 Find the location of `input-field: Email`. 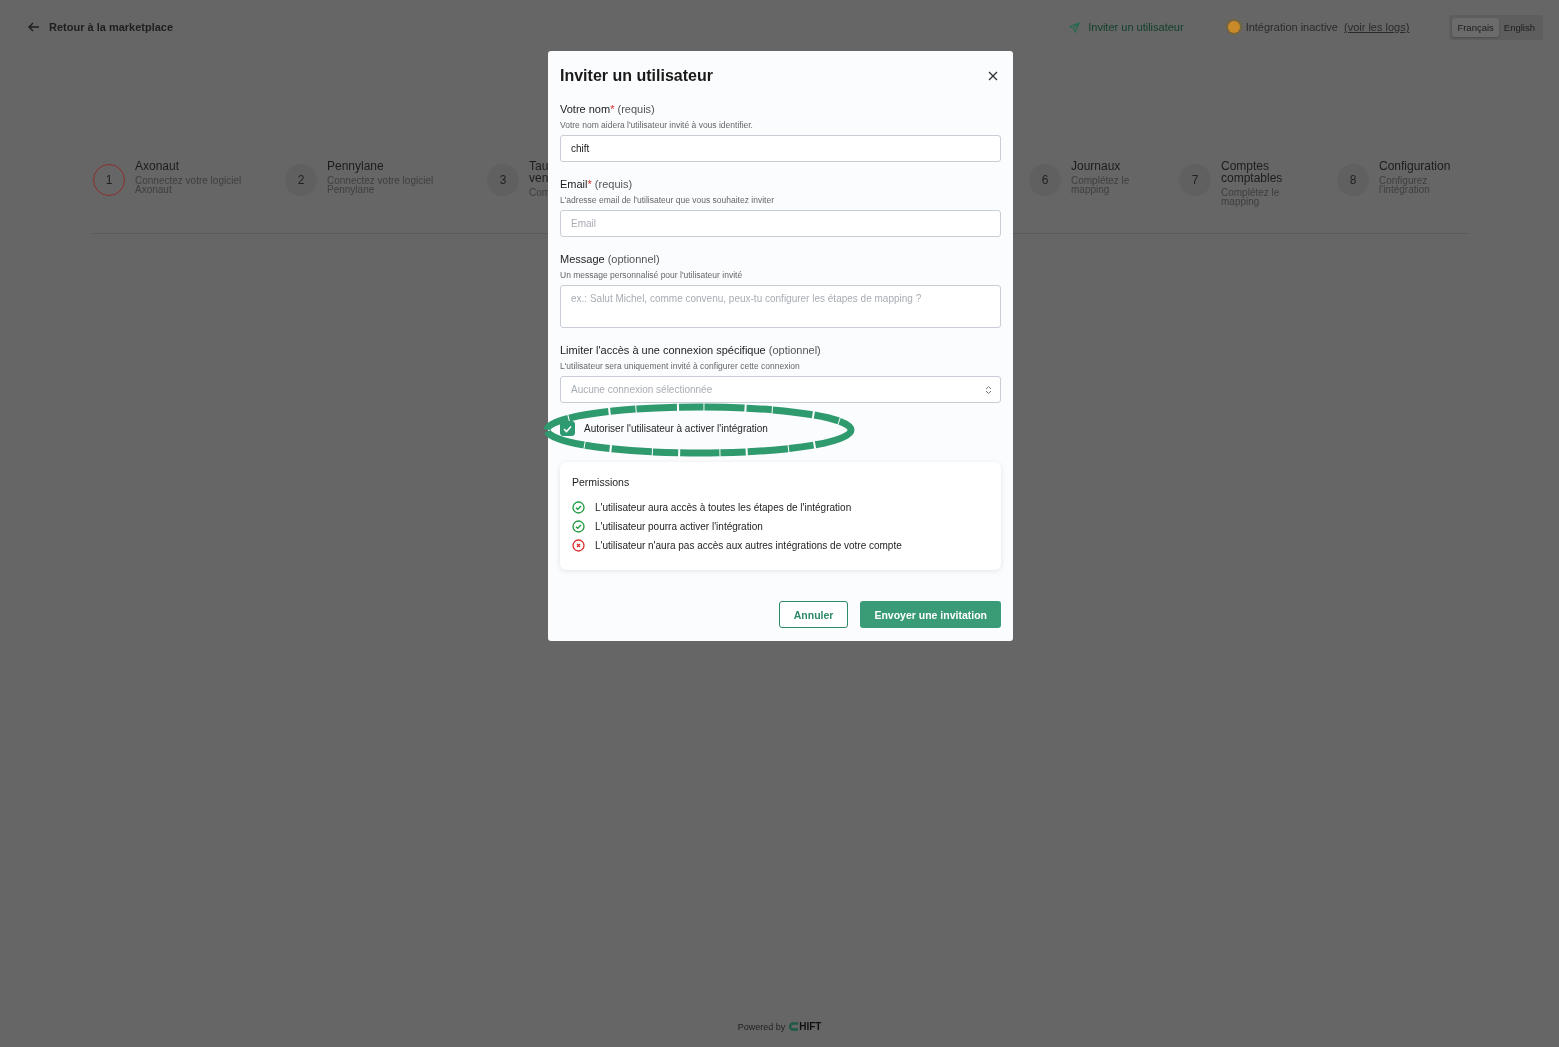

input-field: Email is located at coordinates (780, 223).